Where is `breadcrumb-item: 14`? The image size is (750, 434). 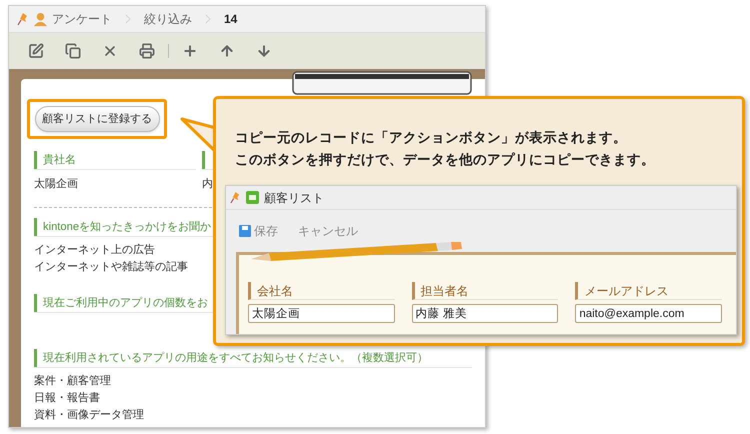
breadcrumb-item: 14 is located at coordinates (231, 19).